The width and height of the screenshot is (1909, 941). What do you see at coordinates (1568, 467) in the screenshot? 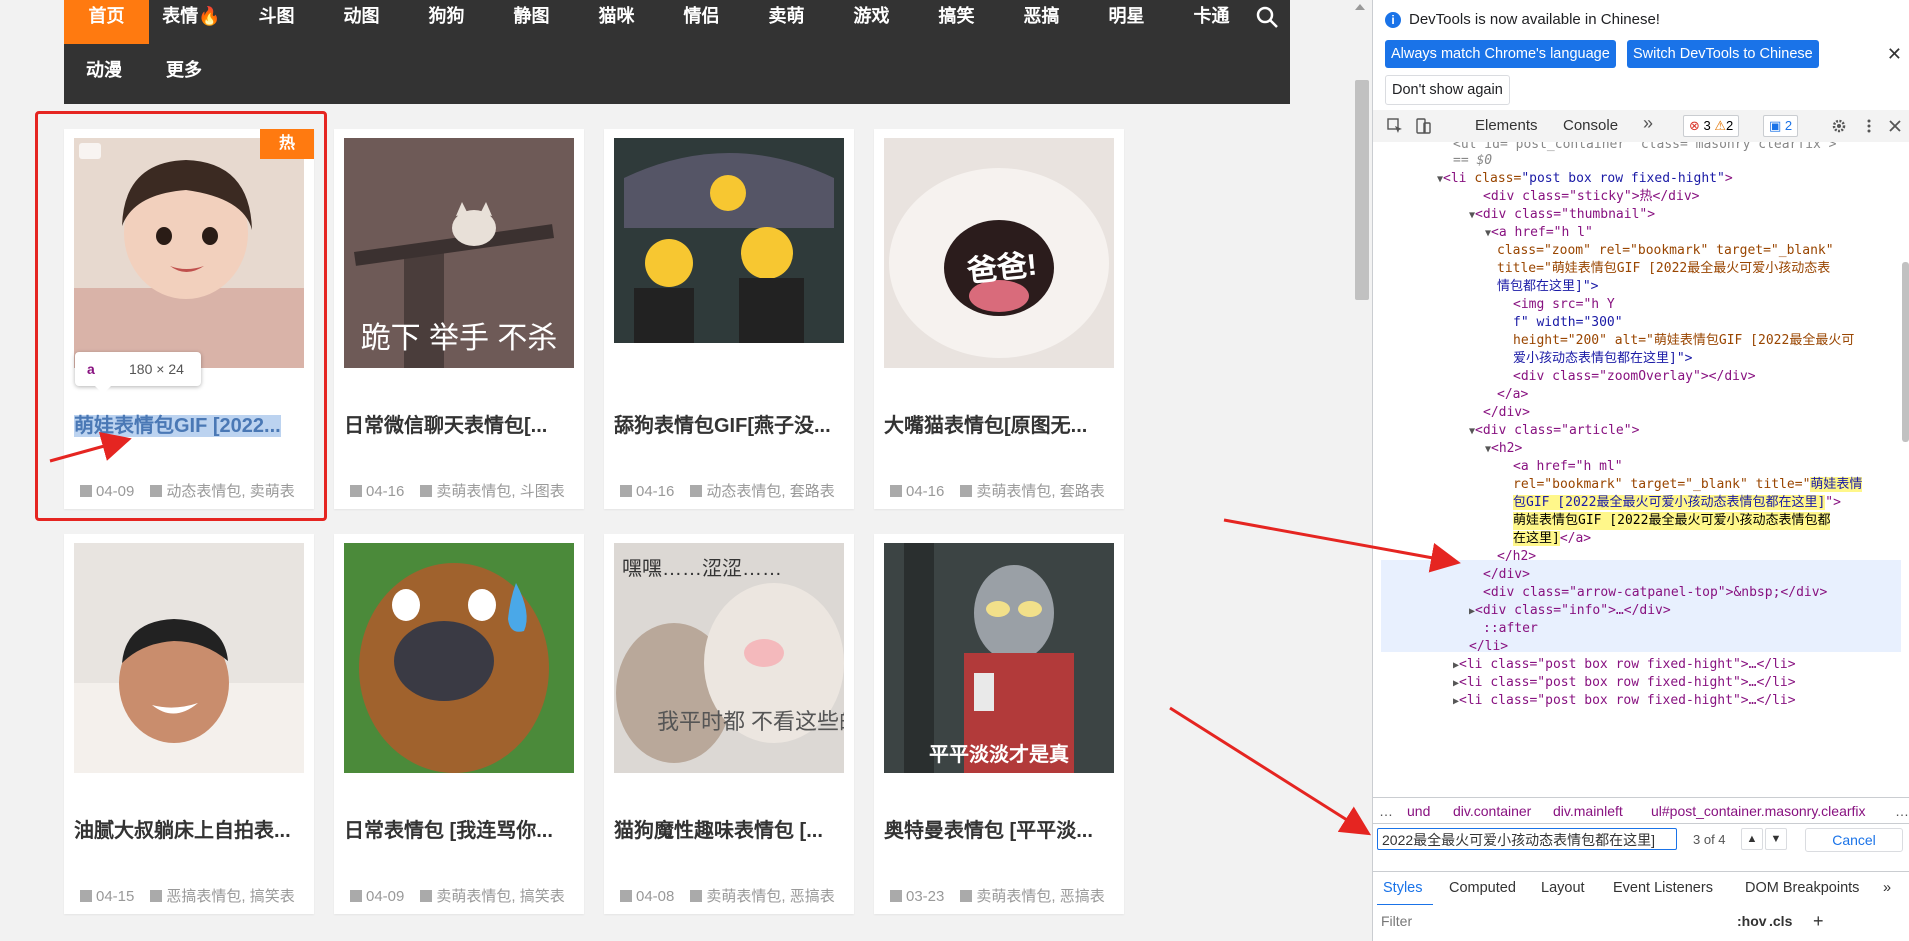
I see `dom-line: <a href="h ml"` at bounding box center [1568, 467].